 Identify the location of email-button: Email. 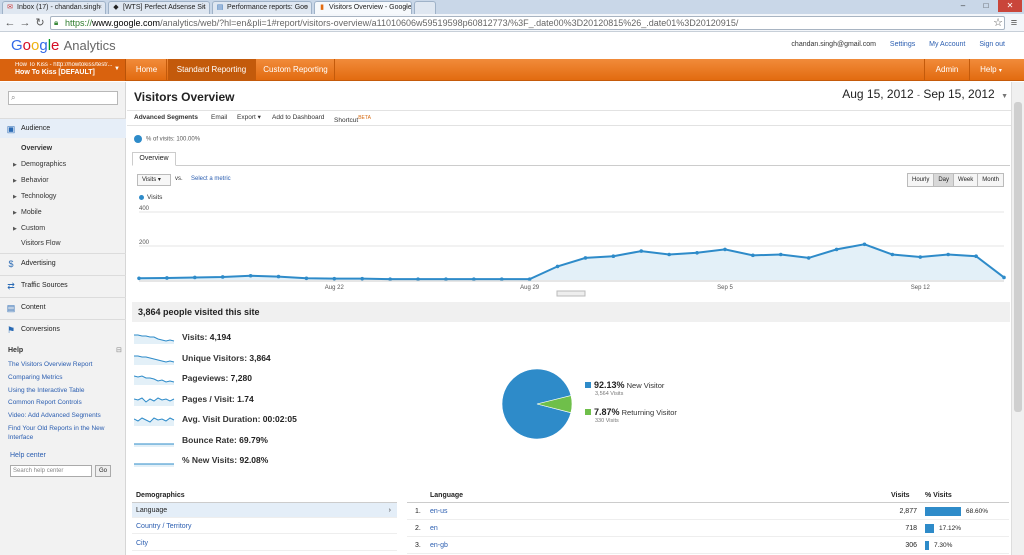
(219, 118).